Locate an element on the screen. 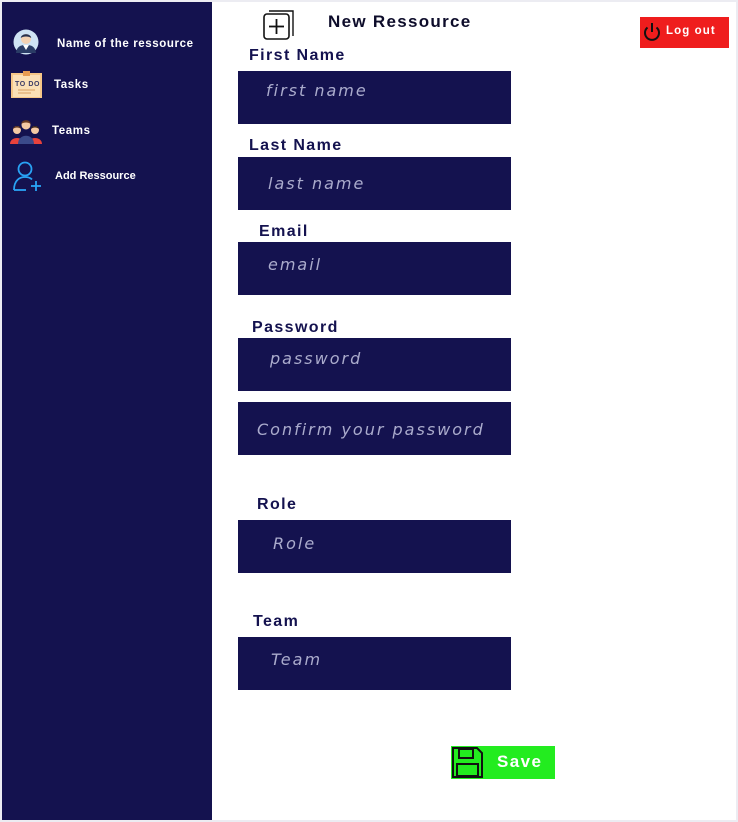 This screenshot has width=738, height=822. team-input is located at coordinates (374, 663).